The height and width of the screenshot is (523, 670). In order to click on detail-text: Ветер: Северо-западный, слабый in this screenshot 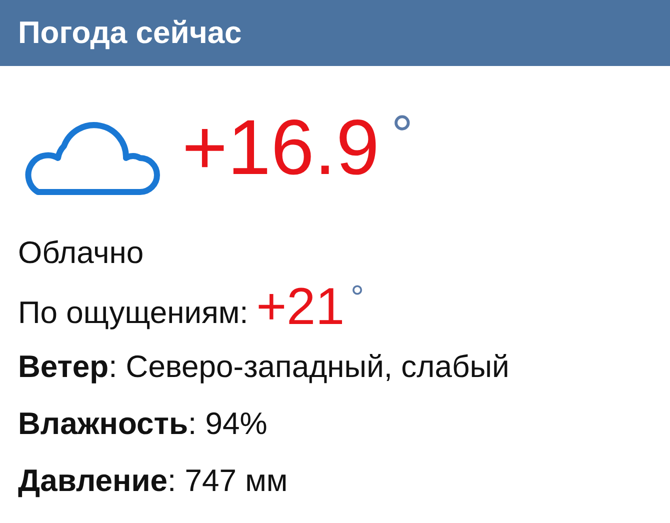, I will do `click(264, 367)`.